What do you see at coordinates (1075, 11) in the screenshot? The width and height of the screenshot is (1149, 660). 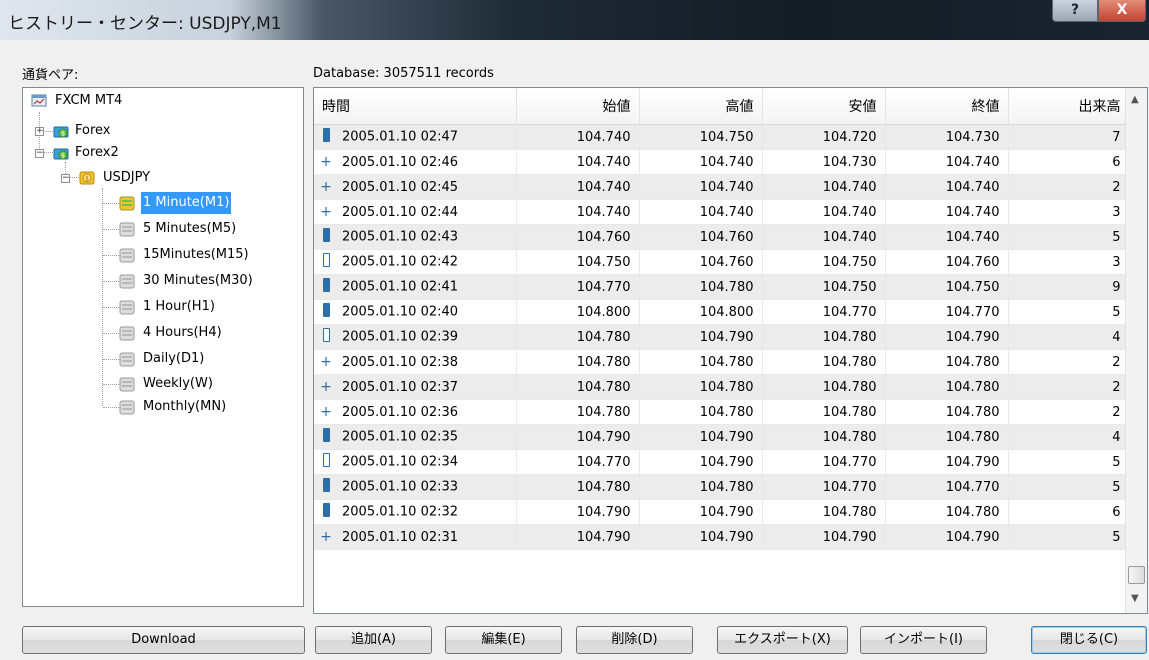 I see `help-button: ?` at bounding box center [1075, 11].